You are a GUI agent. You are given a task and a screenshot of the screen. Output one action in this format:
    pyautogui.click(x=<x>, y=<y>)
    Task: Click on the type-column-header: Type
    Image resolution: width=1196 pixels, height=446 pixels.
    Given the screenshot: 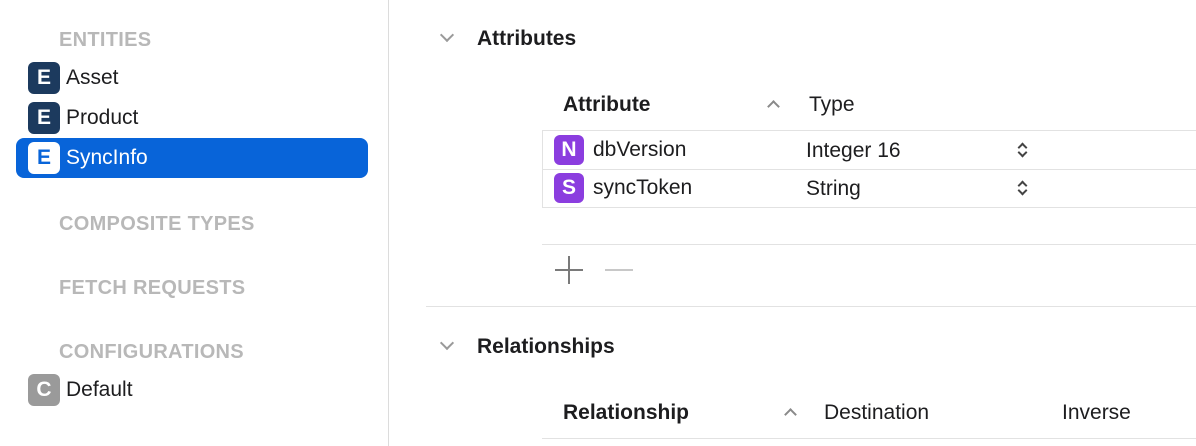 What is the action you would take?
    pyautogui.click(x=832, y=105)
    